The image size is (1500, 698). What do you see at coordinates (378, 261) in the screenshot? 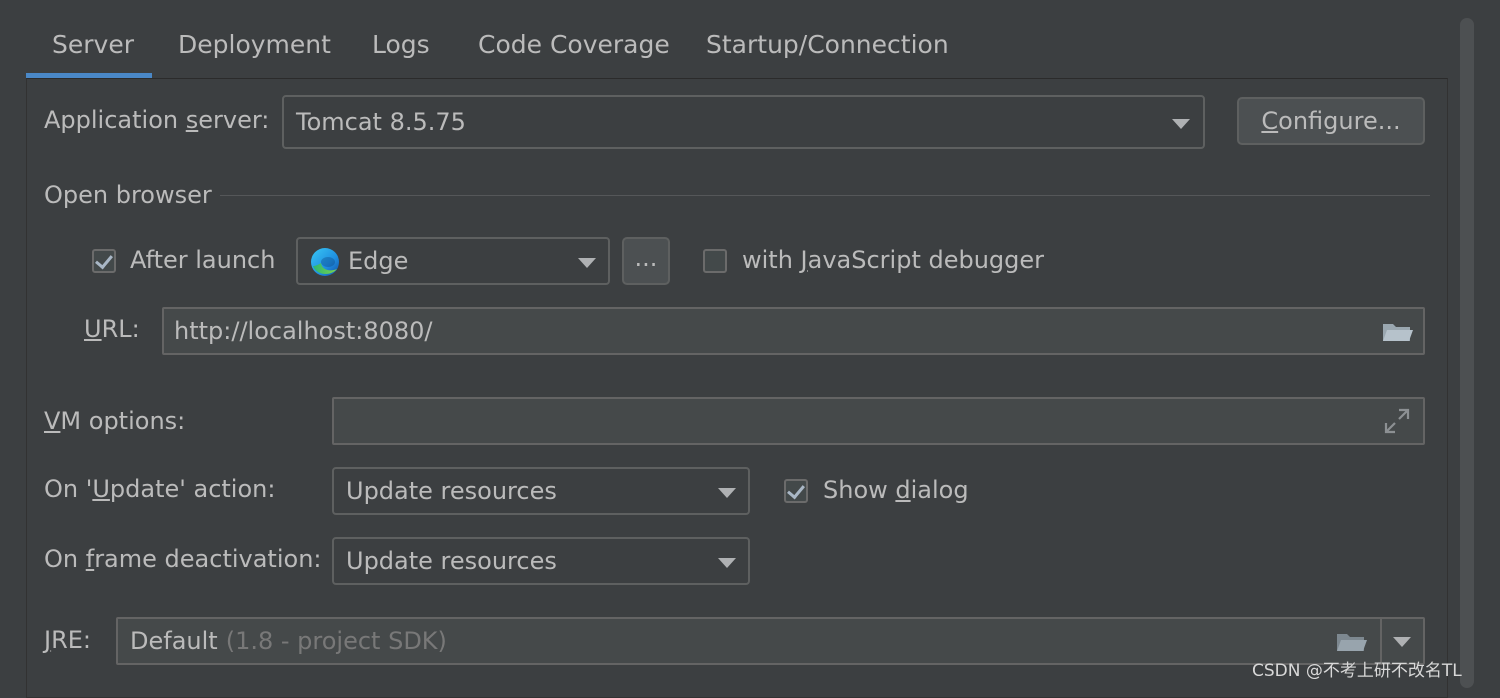
I see `browser-value: Edge` at bounding box center [378, 261].